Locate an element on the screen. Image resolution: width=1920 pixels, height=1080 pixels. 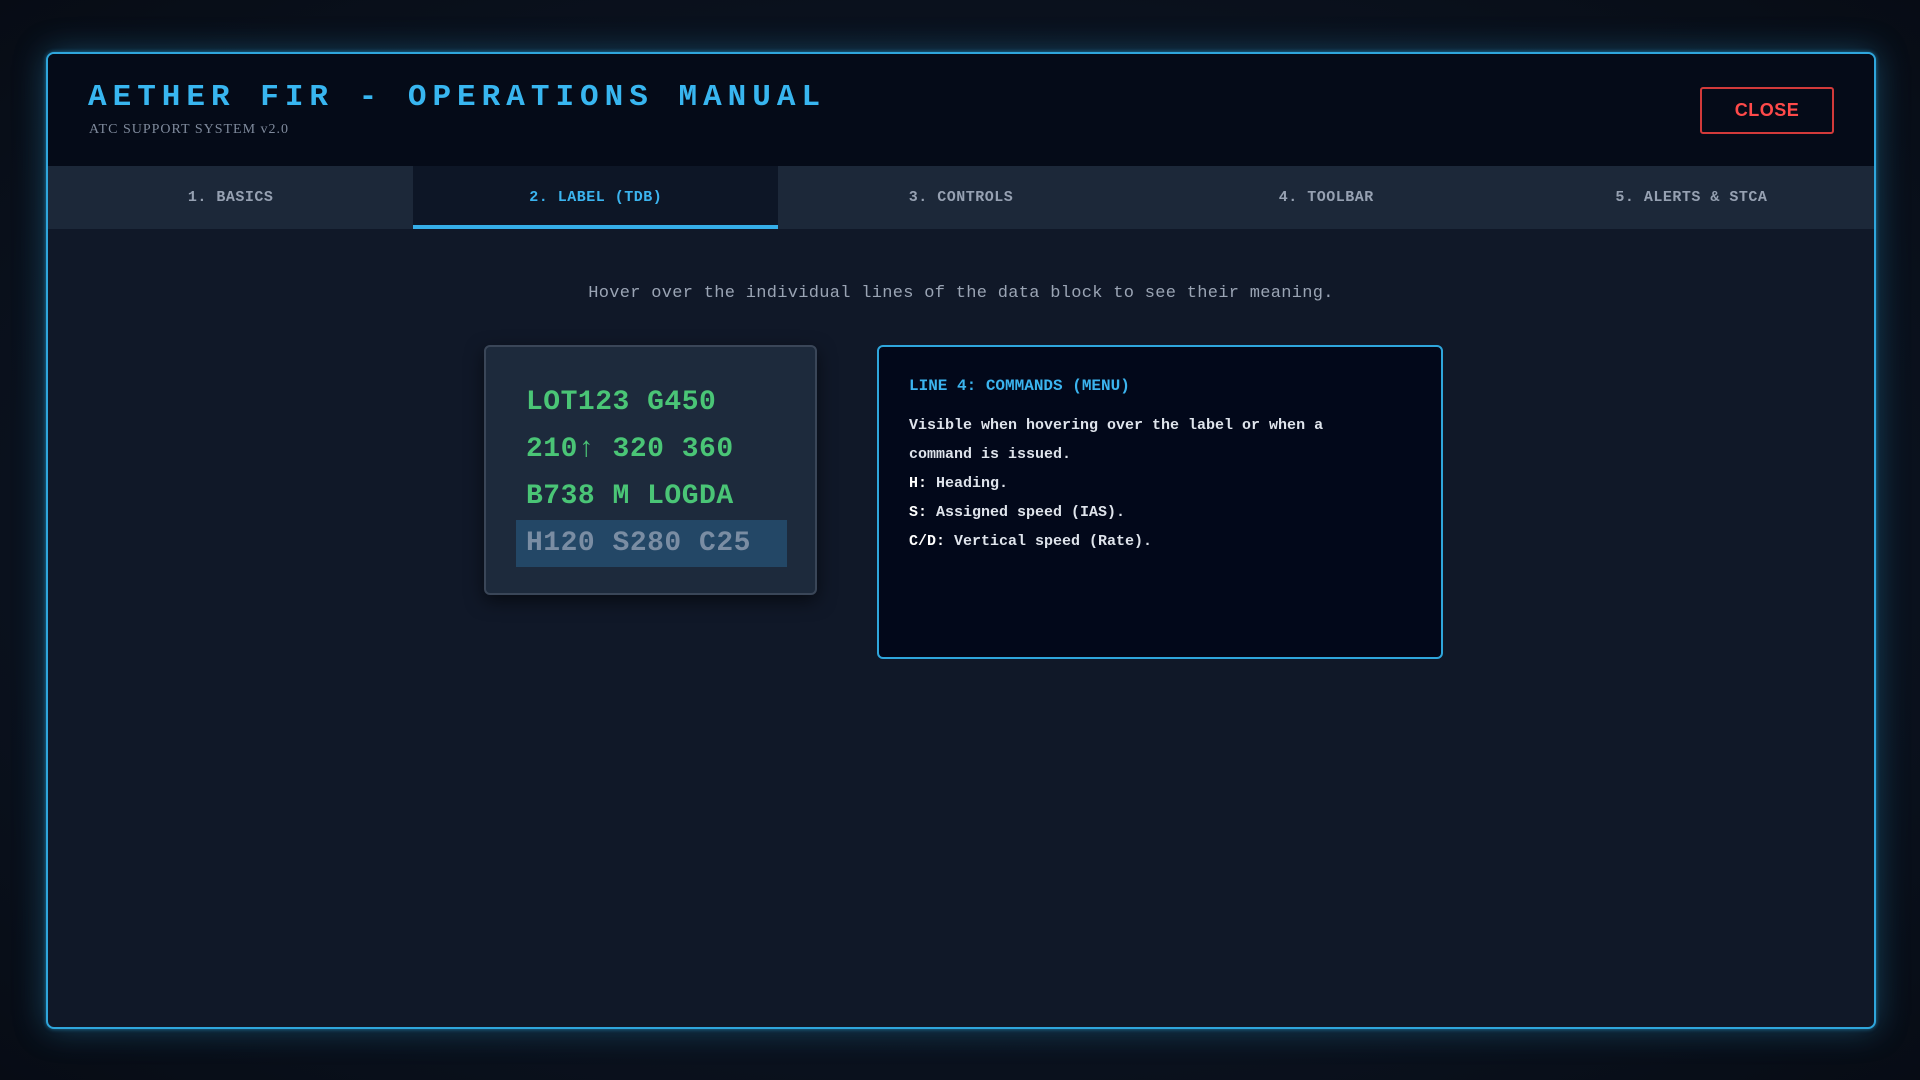
info-key: C/D: is located at coordinates (927, 541).